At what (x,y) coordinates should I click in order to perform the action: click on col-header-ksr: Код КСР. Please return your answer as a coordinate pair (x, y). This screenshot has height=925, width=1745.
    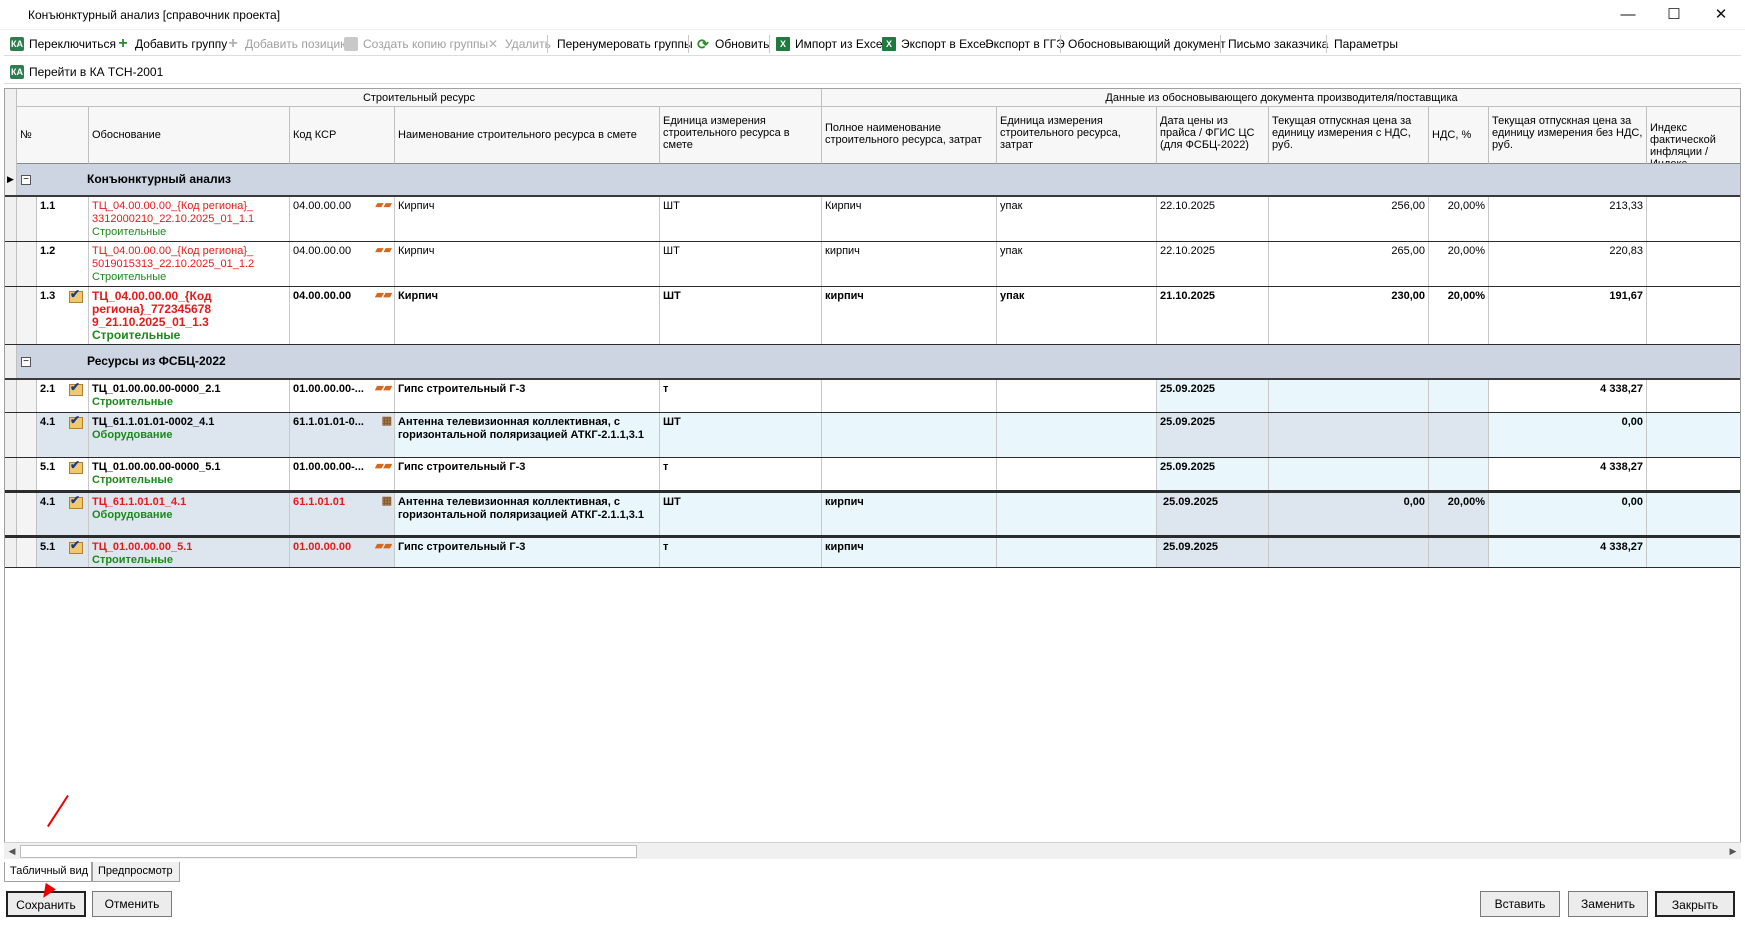
    Looking at the image, I should click on (342, 135).